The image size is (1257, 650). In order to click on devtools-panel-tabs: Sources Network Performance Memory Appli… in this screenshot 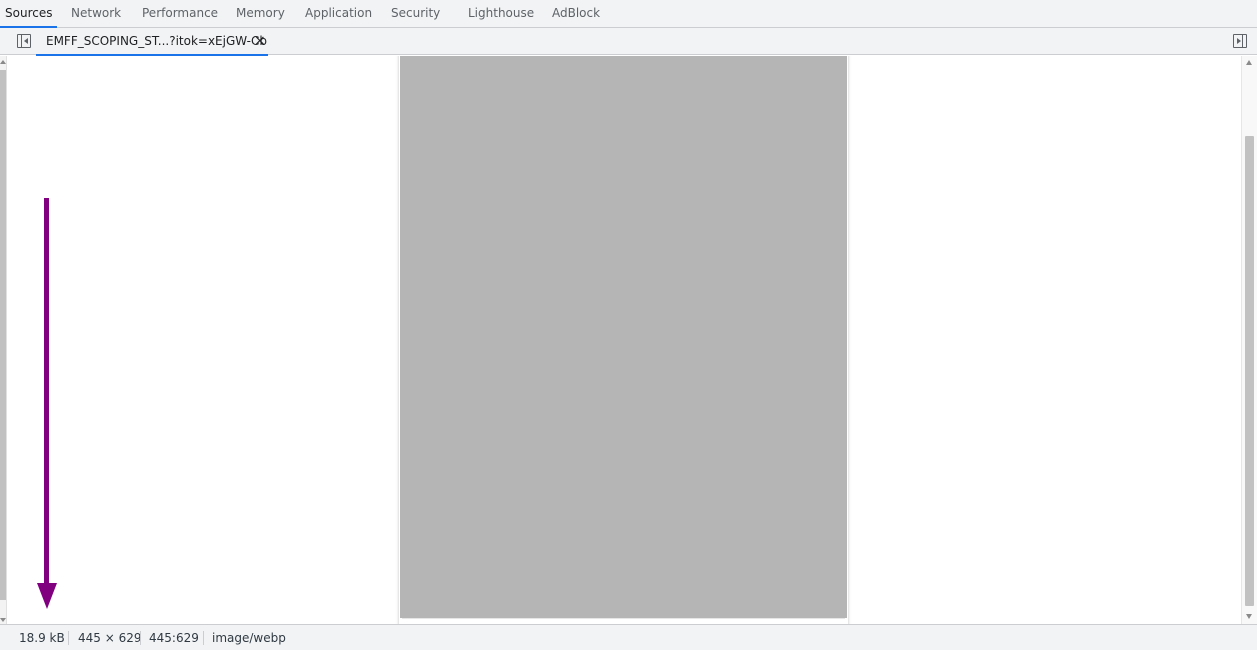, I will do `click(628, 14)`.